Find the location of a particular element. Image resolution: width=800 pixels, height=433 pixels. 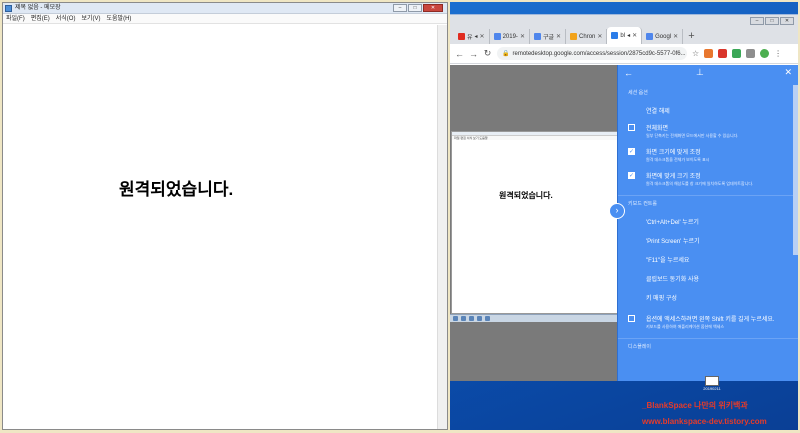

new-tab-button: + is located at coordinates (688, 36).